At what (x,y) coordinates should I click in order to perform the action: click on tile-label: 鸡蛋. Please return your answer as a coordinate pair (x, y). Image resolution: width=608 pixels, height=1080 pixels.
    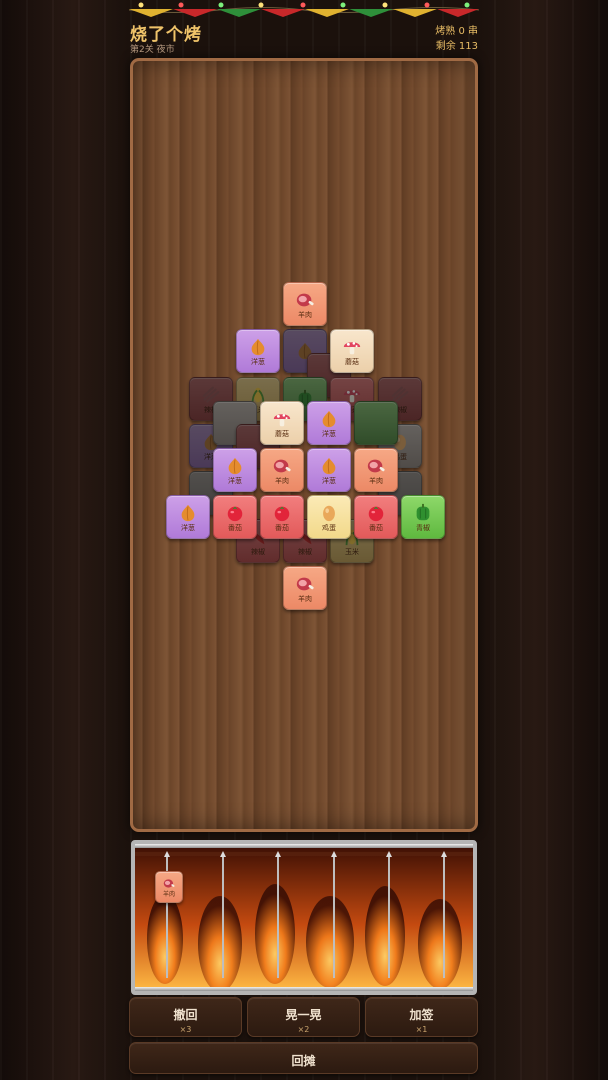
    Looking at the image, I should click on (329, 527).